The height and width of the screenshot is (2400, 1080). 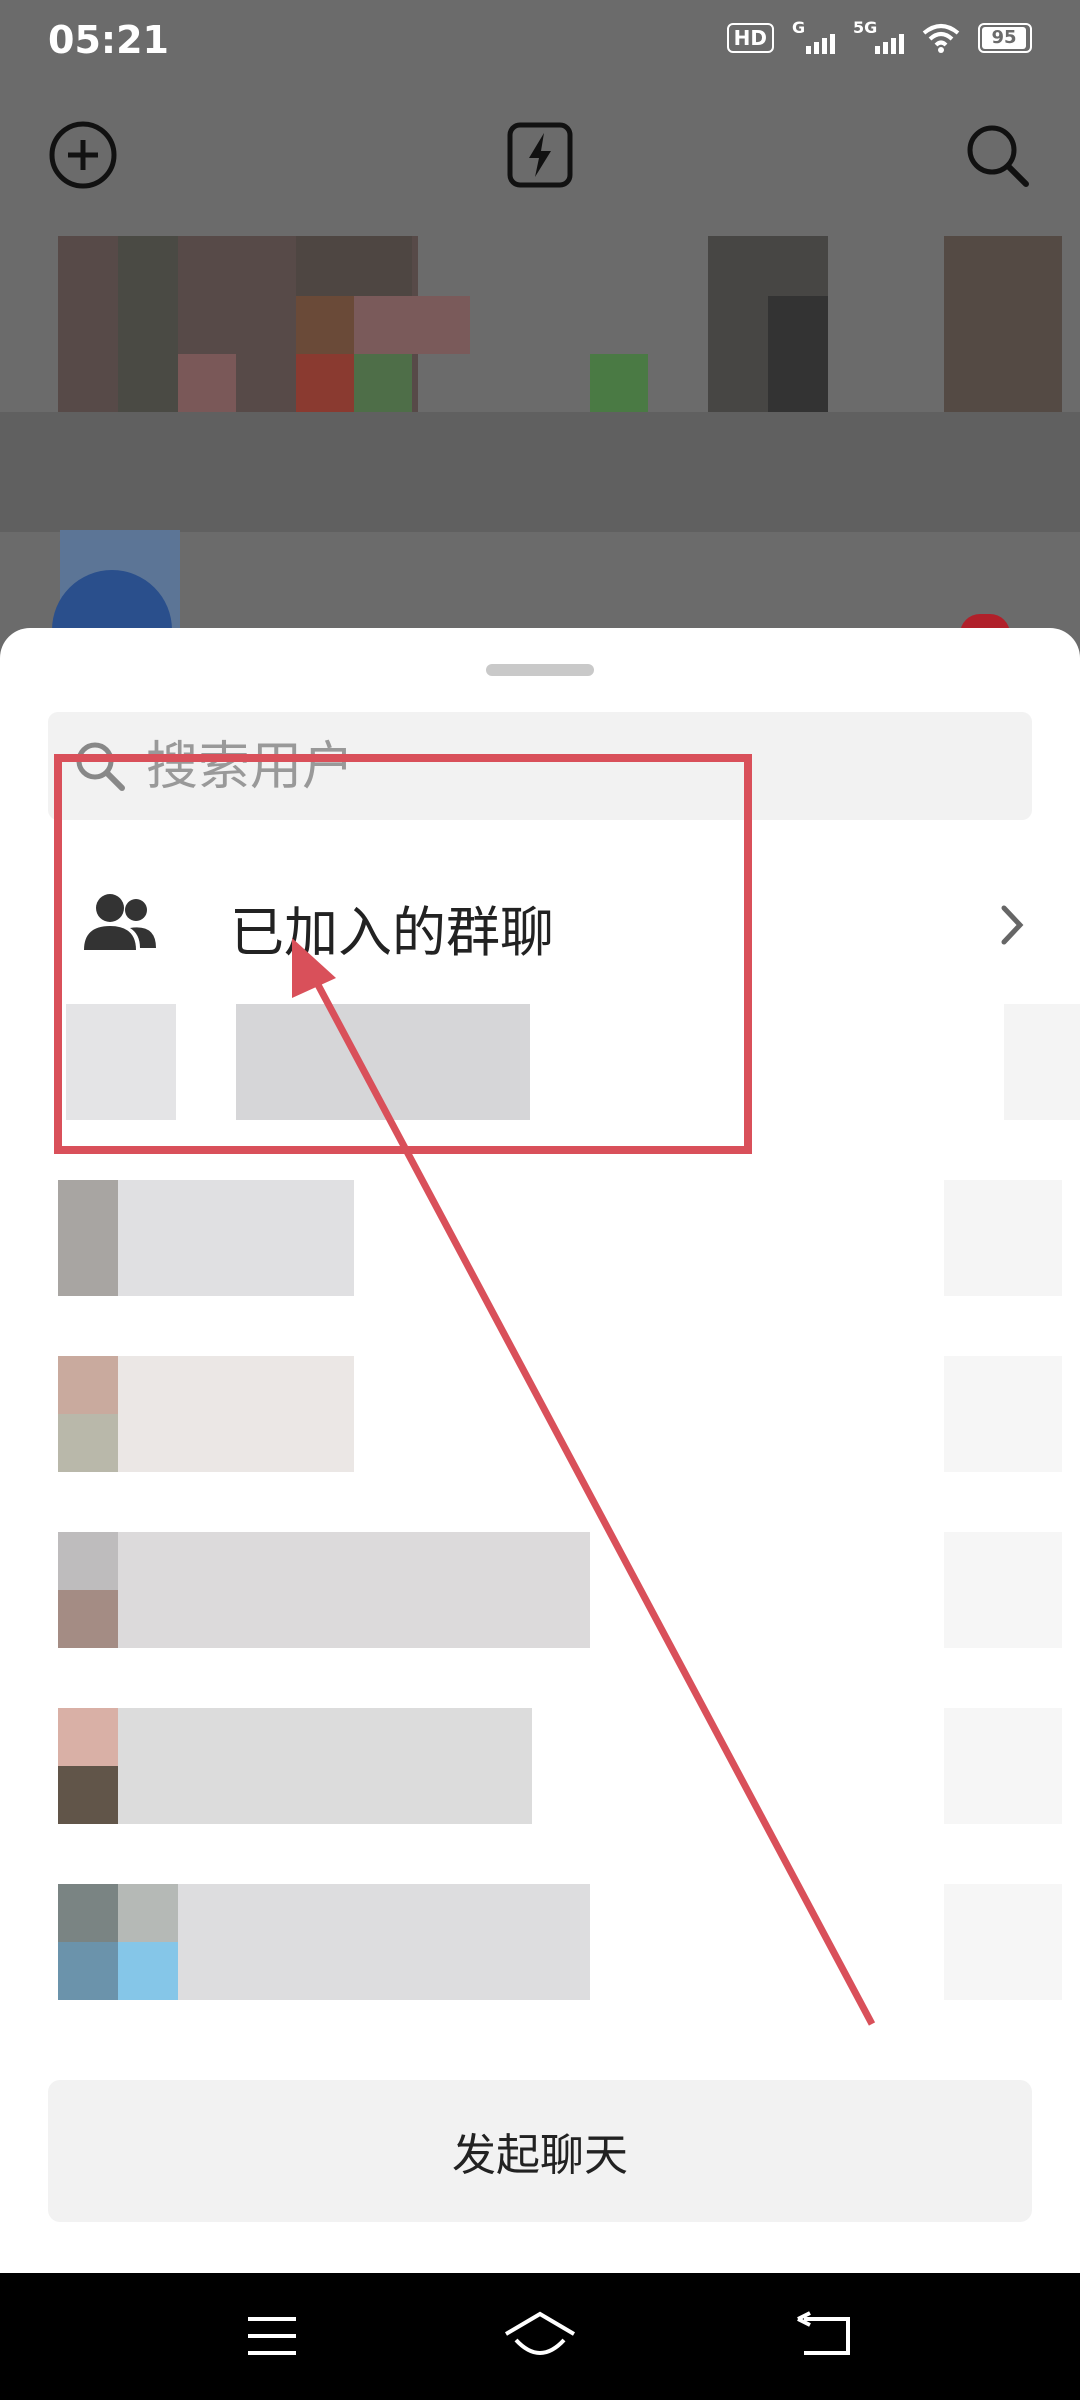 I want to click on top-bar, so click(x=540, y=155).